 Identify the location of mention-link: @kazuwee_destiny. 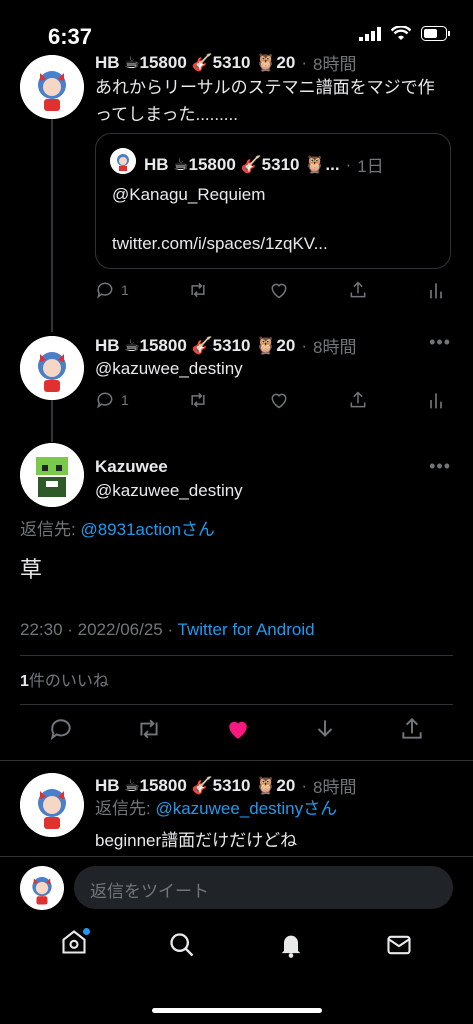
(169, 368).